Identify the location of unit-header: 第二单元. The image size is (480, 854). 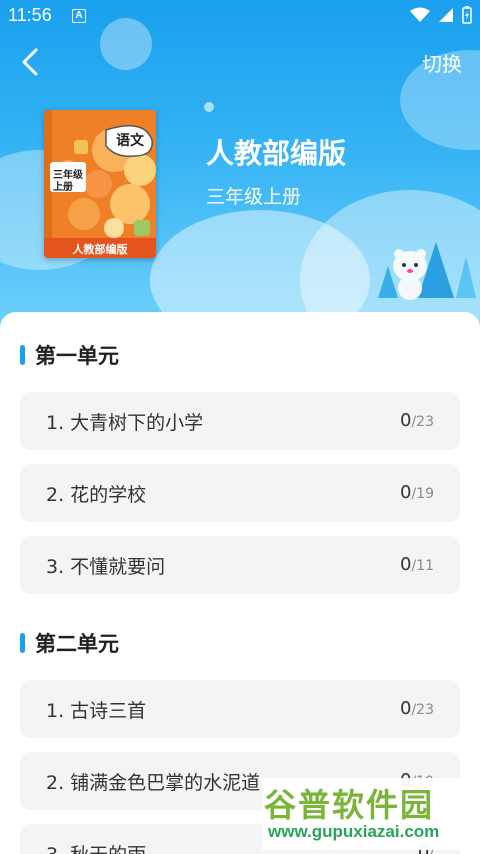
(69, 643).